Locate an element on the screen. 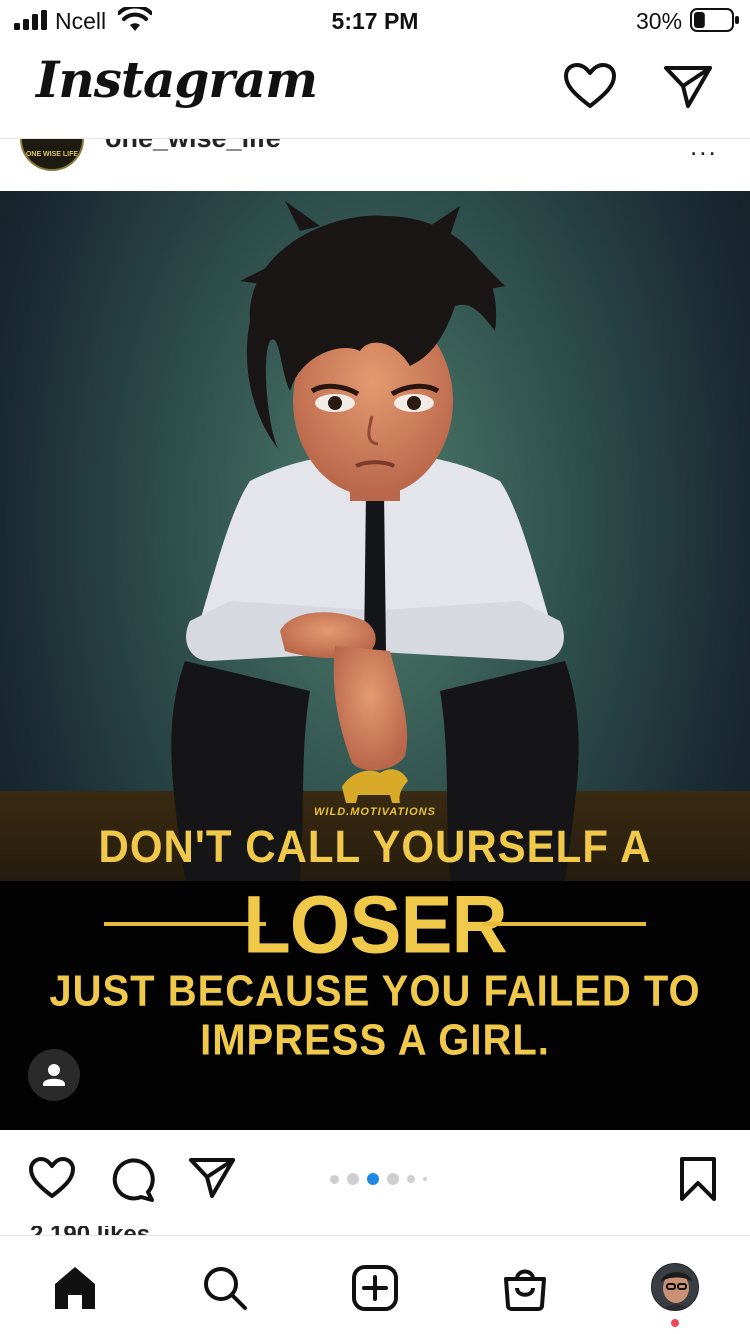 The width and height of the screenshot is (750, 1334). post-avatar: ONE WISE LIFE is located at coordinates (52, 155).